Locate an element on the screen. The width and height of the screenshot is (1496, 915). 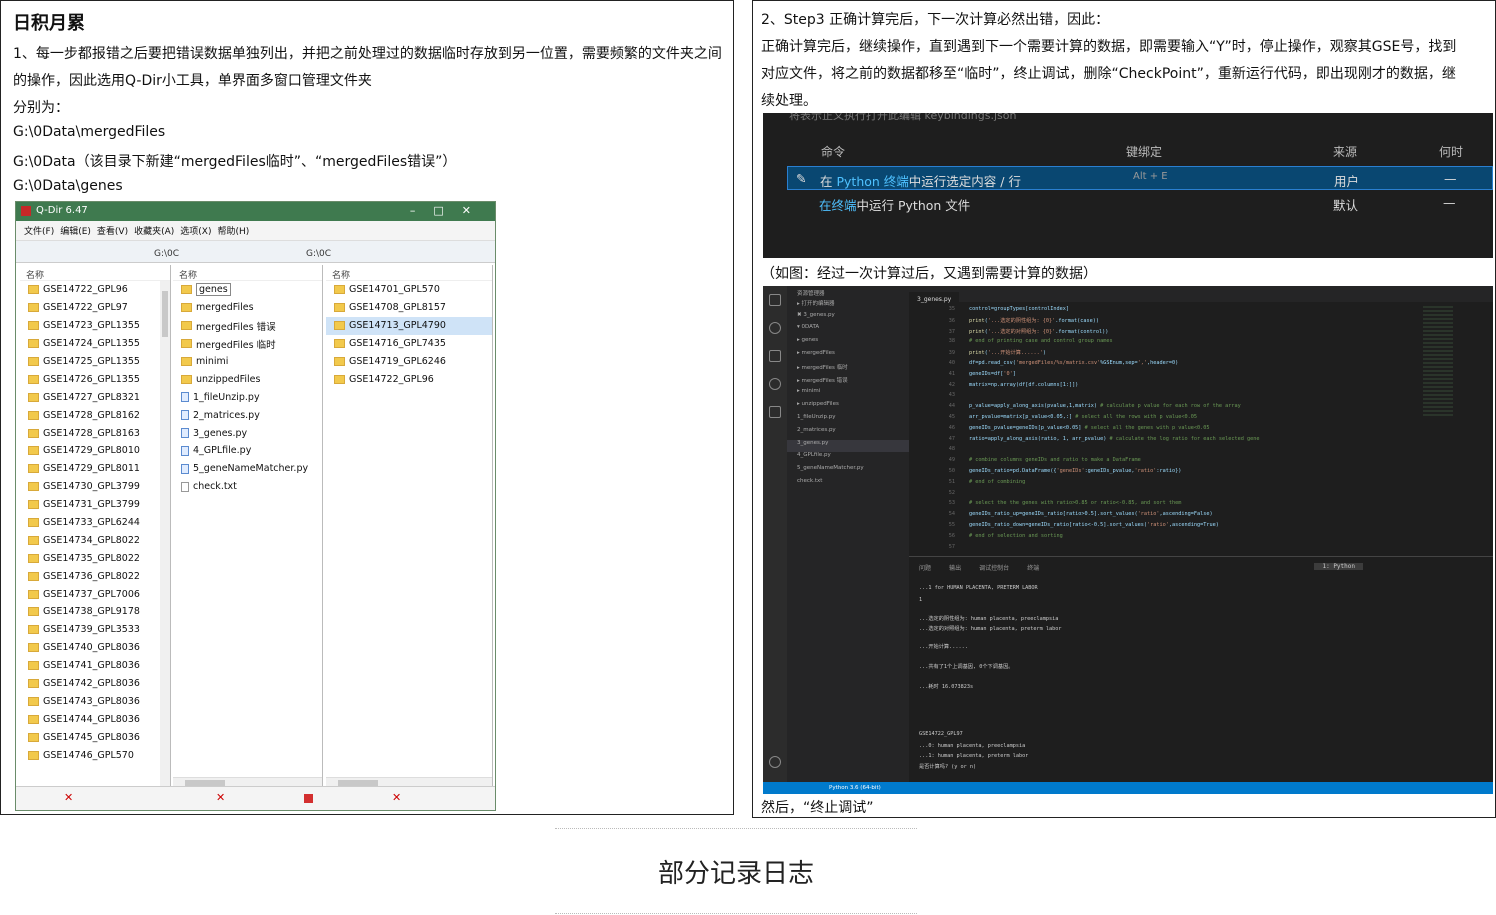
explorer-item: ▸ mergedFiles 临时 is located at coordinates (848, 369).